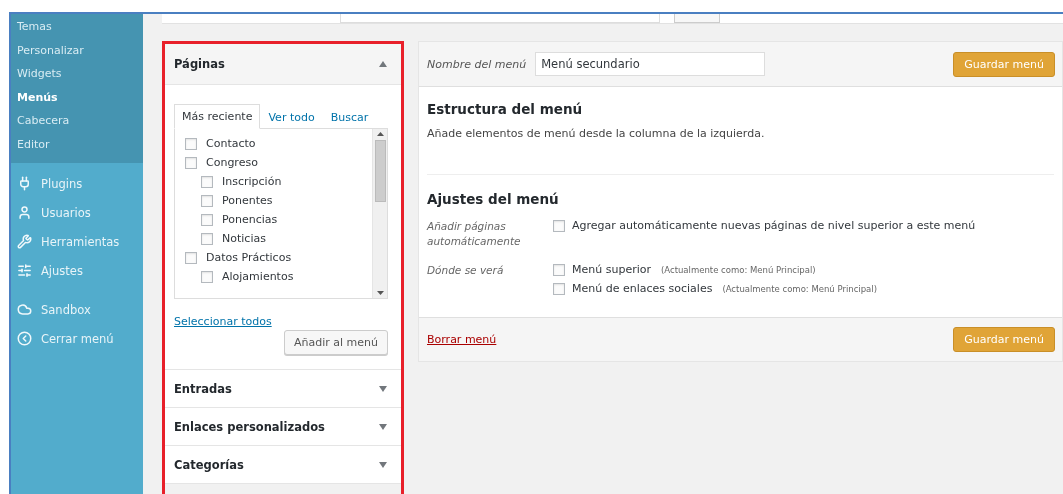  I want to click on collapse-arrow-icon, so click(383, 64).